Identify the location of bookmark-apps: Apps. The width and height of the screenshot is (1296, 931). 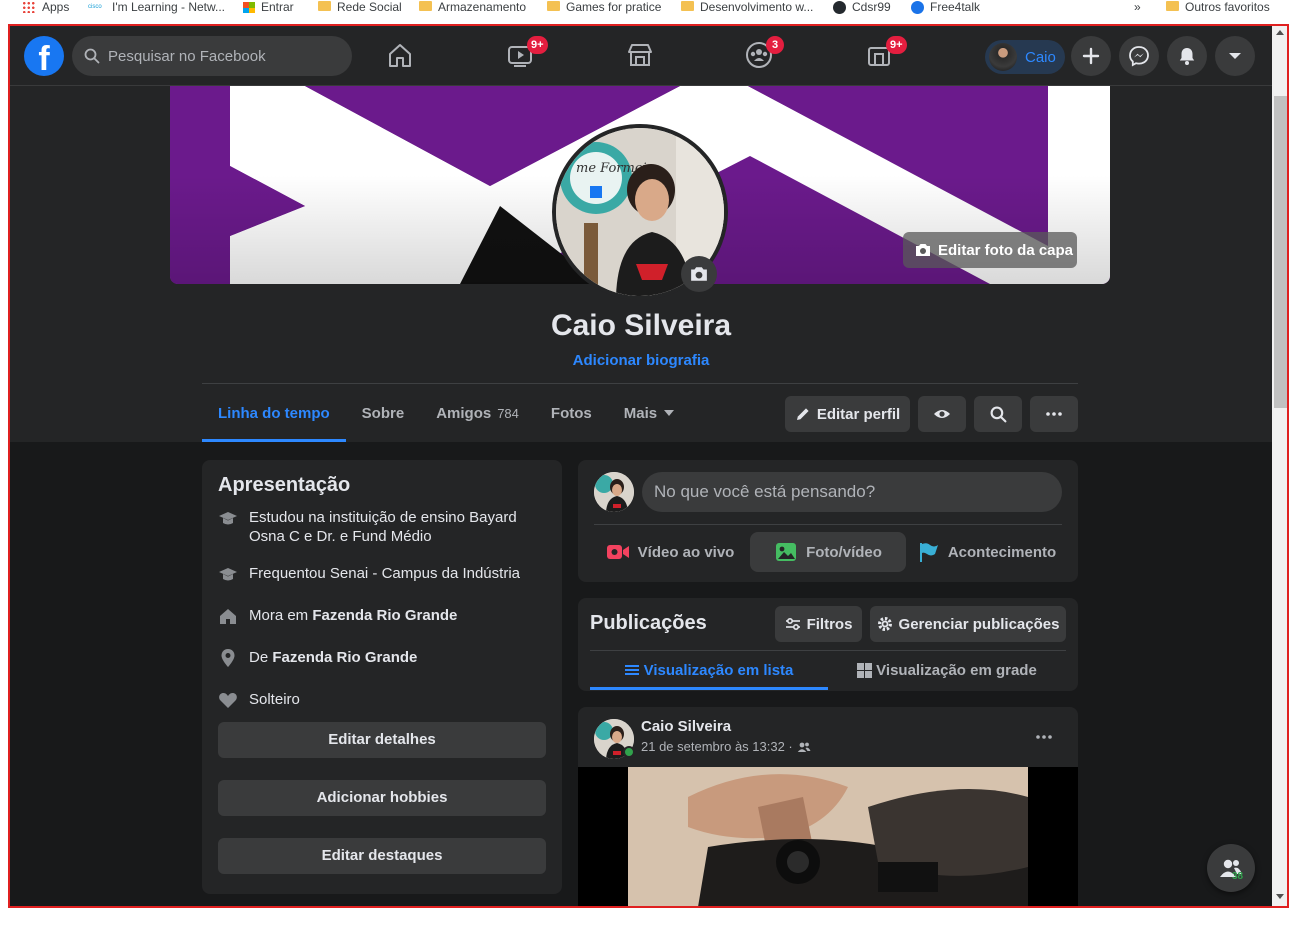
(45, 7).